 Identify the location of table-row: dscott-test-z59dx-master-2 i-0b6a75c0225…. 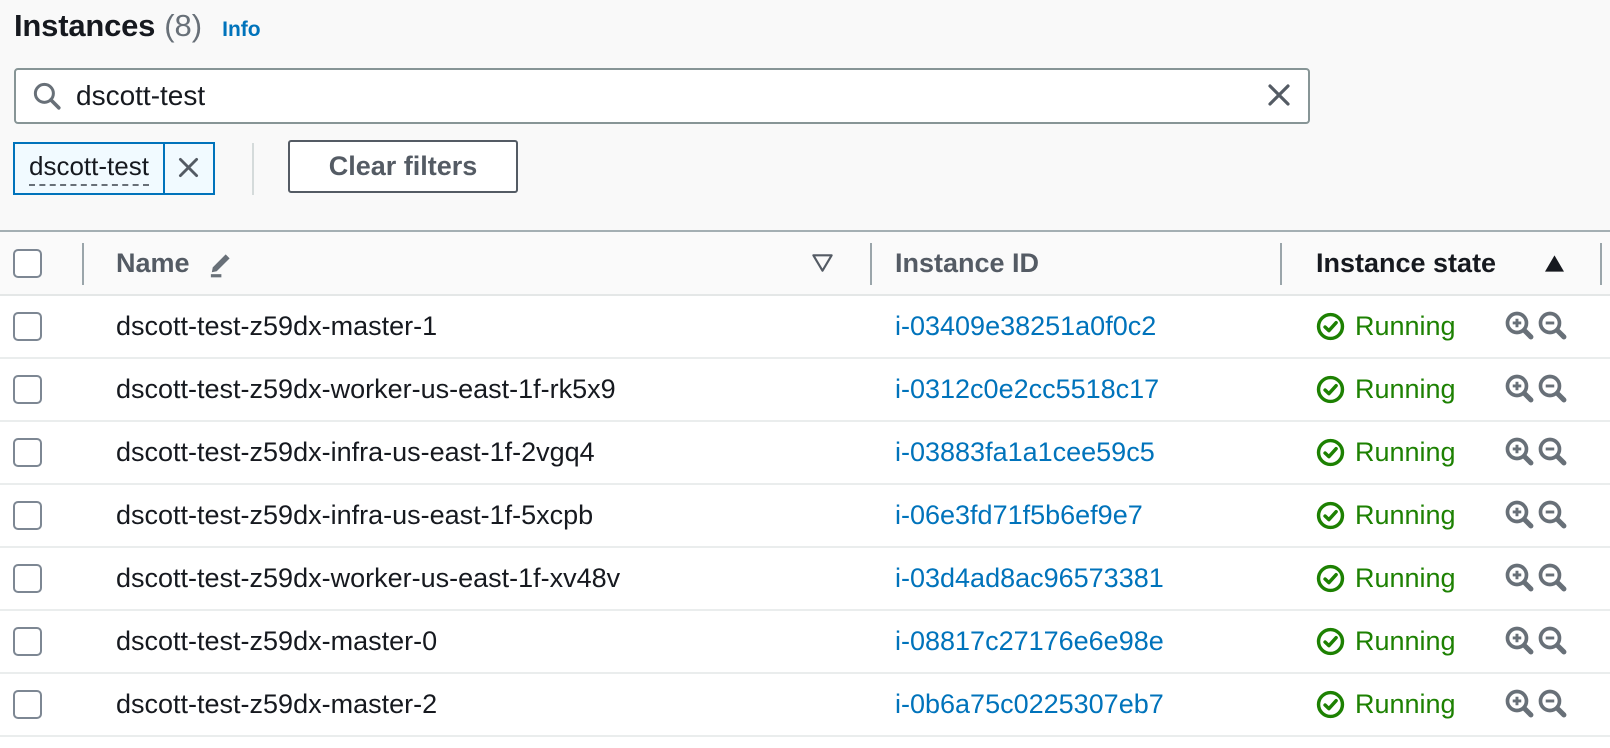
(805, 705).